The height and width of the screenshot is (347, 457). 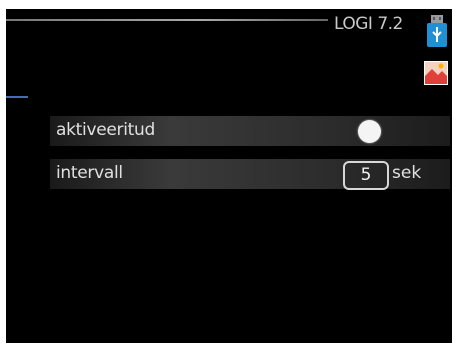 I want to click on setting-row-activated: aktiveeritud, so click(x=250, y=131).